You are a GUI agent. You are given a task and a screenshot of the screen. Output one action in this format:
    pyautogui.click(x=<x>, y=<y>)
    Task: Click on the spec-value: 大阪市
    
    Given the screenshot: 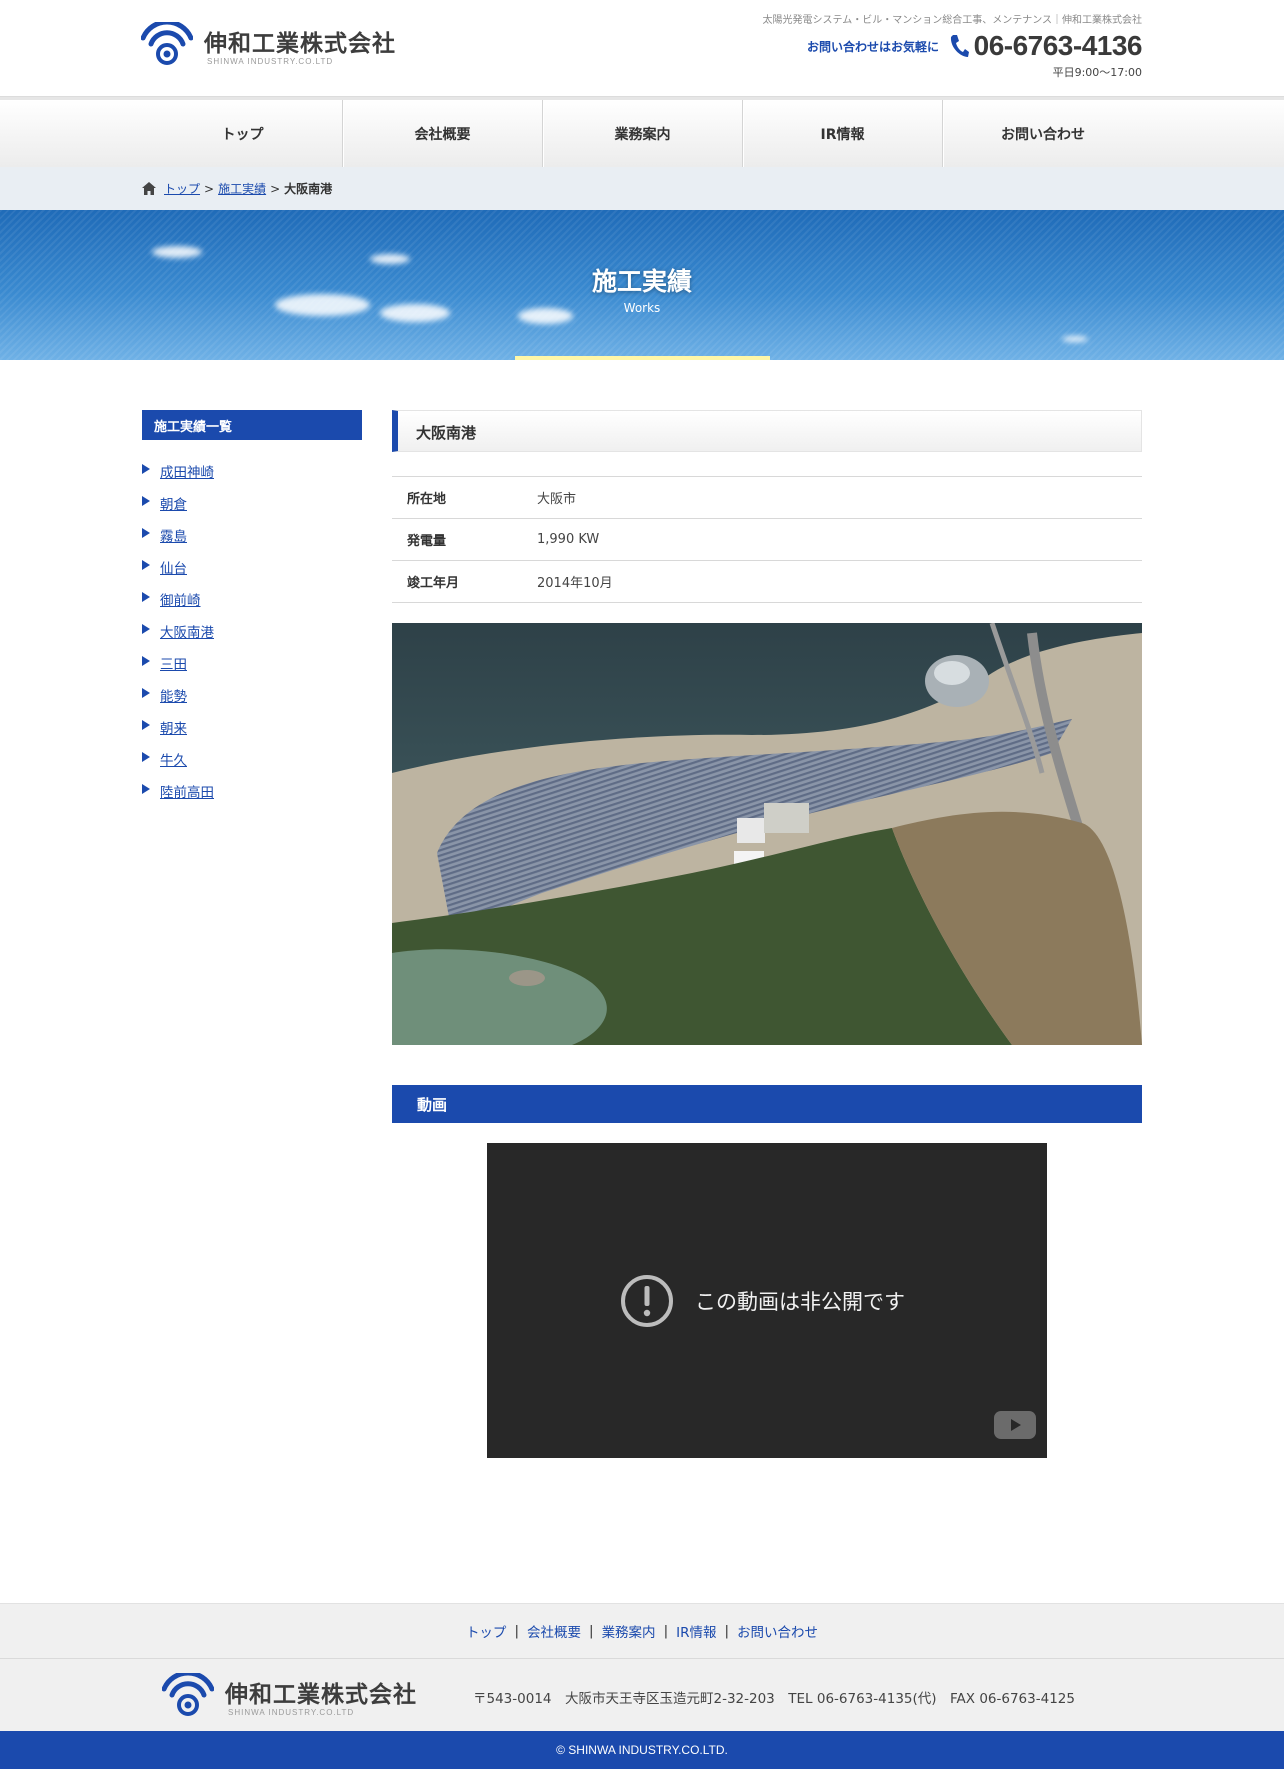 What is the action you would take?
    pyautogui.click(x=557, y=499)
    